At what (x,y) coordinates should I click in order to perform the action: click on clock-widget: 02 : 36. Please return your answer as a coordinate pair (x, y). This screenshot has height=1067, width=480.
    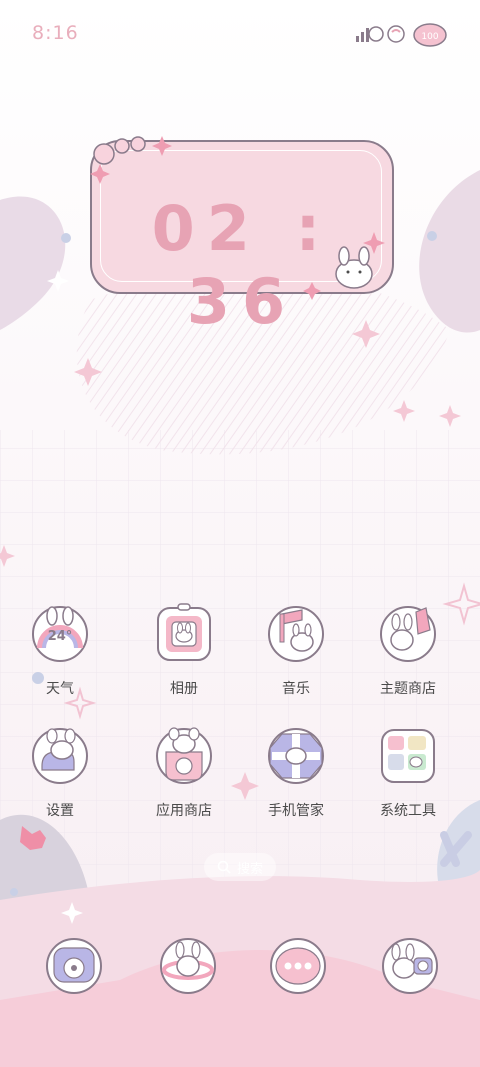
    Looking at the image, I should click on (242, 235).